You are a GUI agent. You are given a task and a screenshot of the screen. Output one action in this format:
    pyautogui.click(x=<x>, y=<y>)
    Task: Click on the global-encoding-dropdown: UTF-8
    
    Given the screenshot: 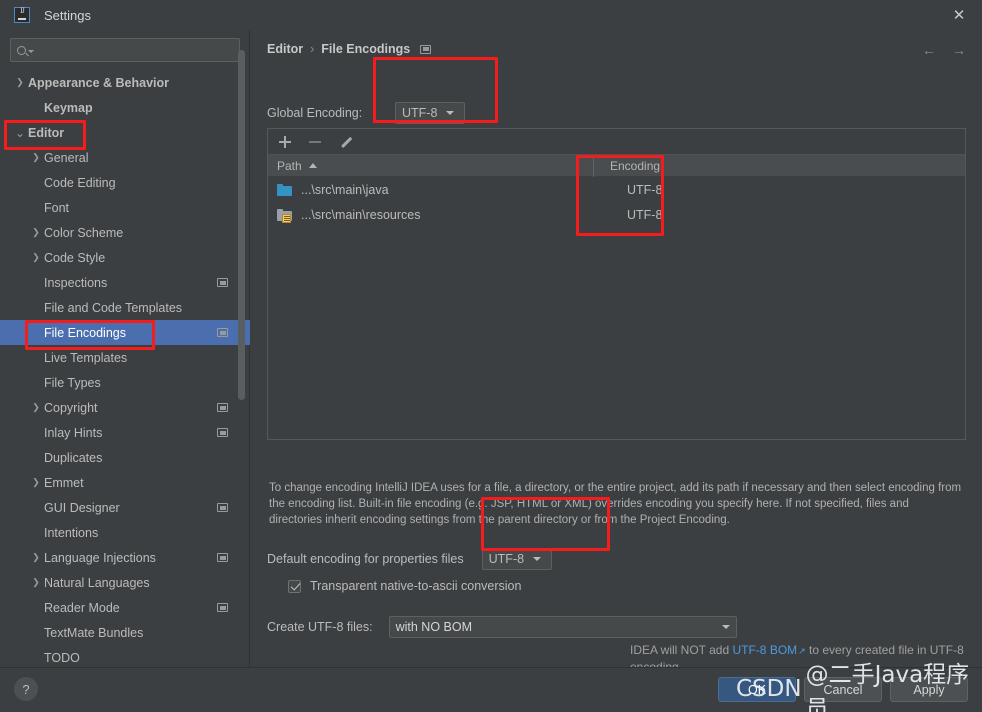 What is the action you would take?
    pyautogui.click(x=430, y=113)
    